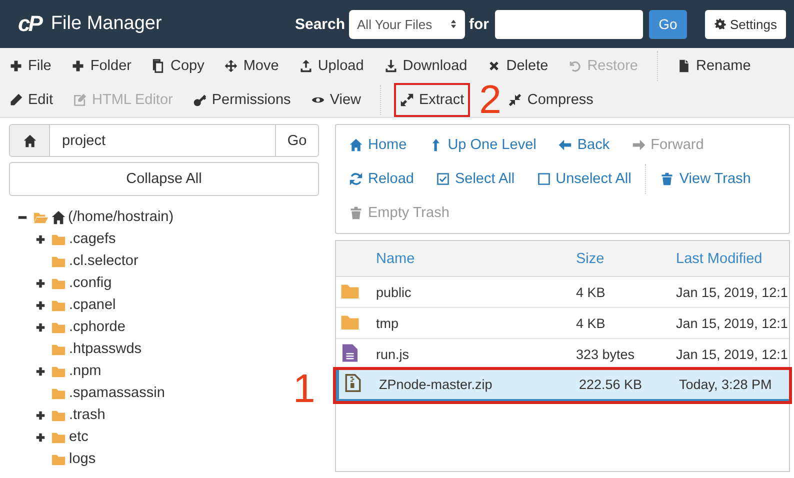 The image size is (794, 478). What do you see at coordinates (726, 384) in the screenshot?
I see `modified-date: Today, 3:28 PM` at bounding box center [726, 384].